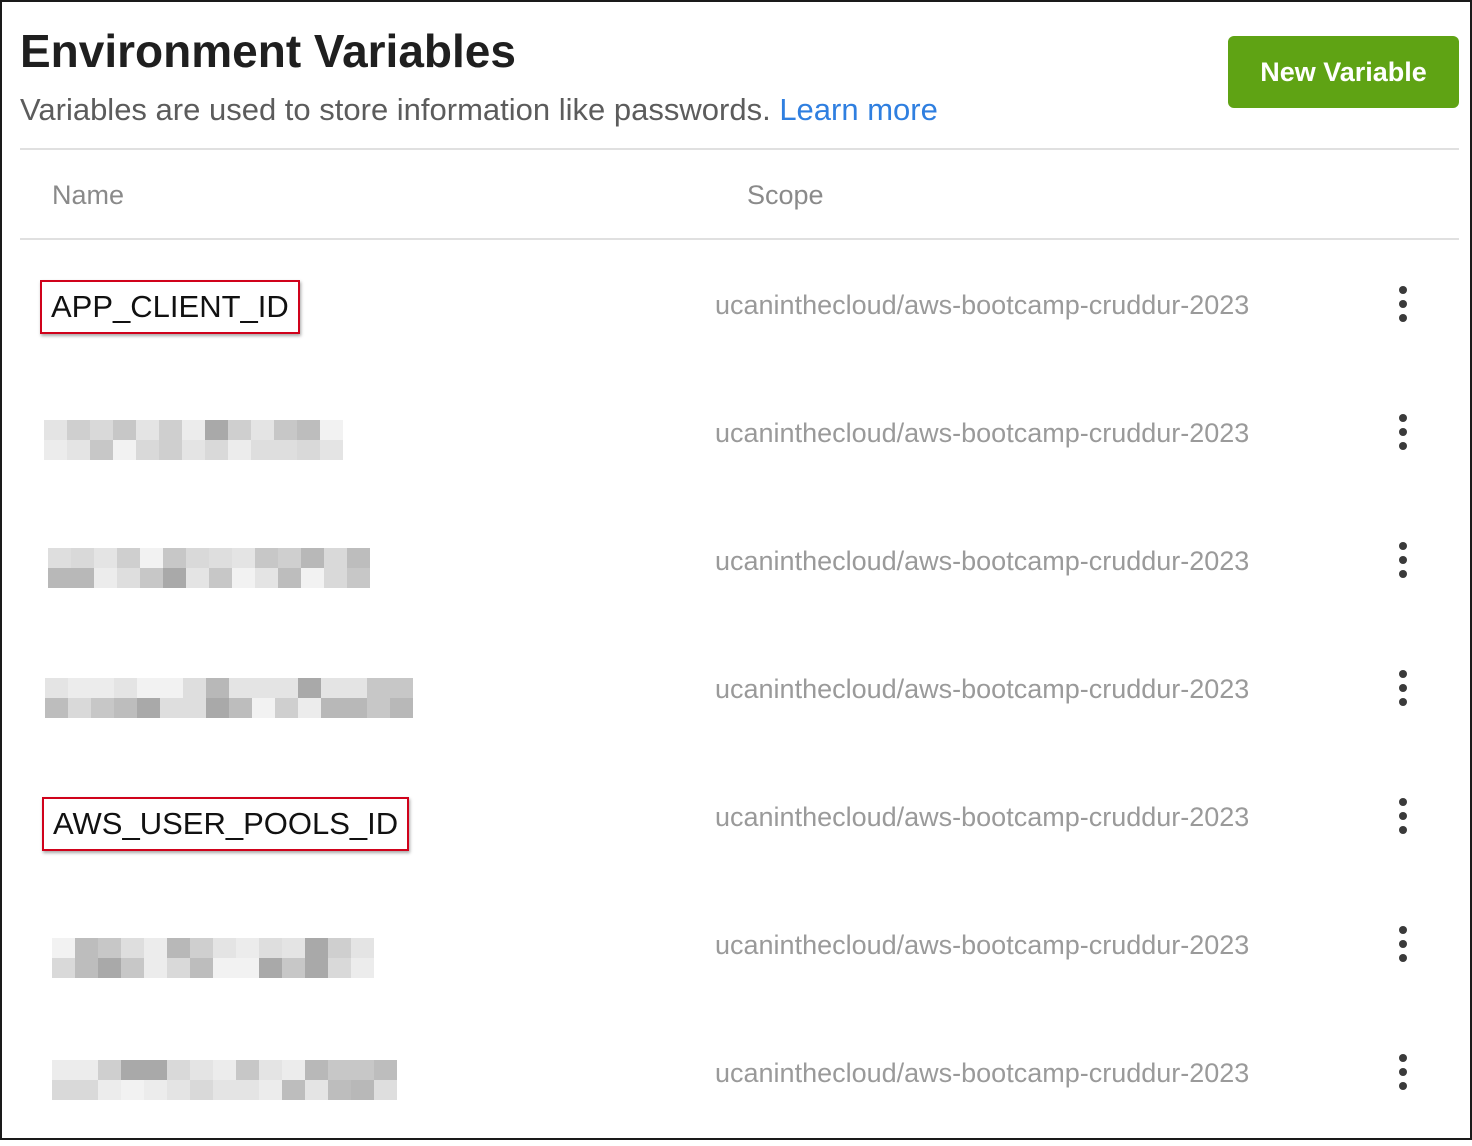 The image size is (1472, 1146). Describe the element at coordinates (88, 195) in the screenshot. I see `column-header-name: Name` at that location.